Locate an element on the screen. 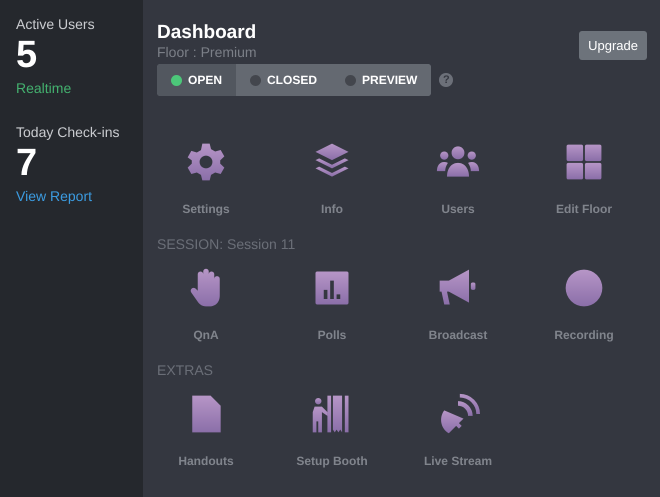 This screenshot has height=497, width=660. stat-value: 7 is located at coordinates (27, 163).